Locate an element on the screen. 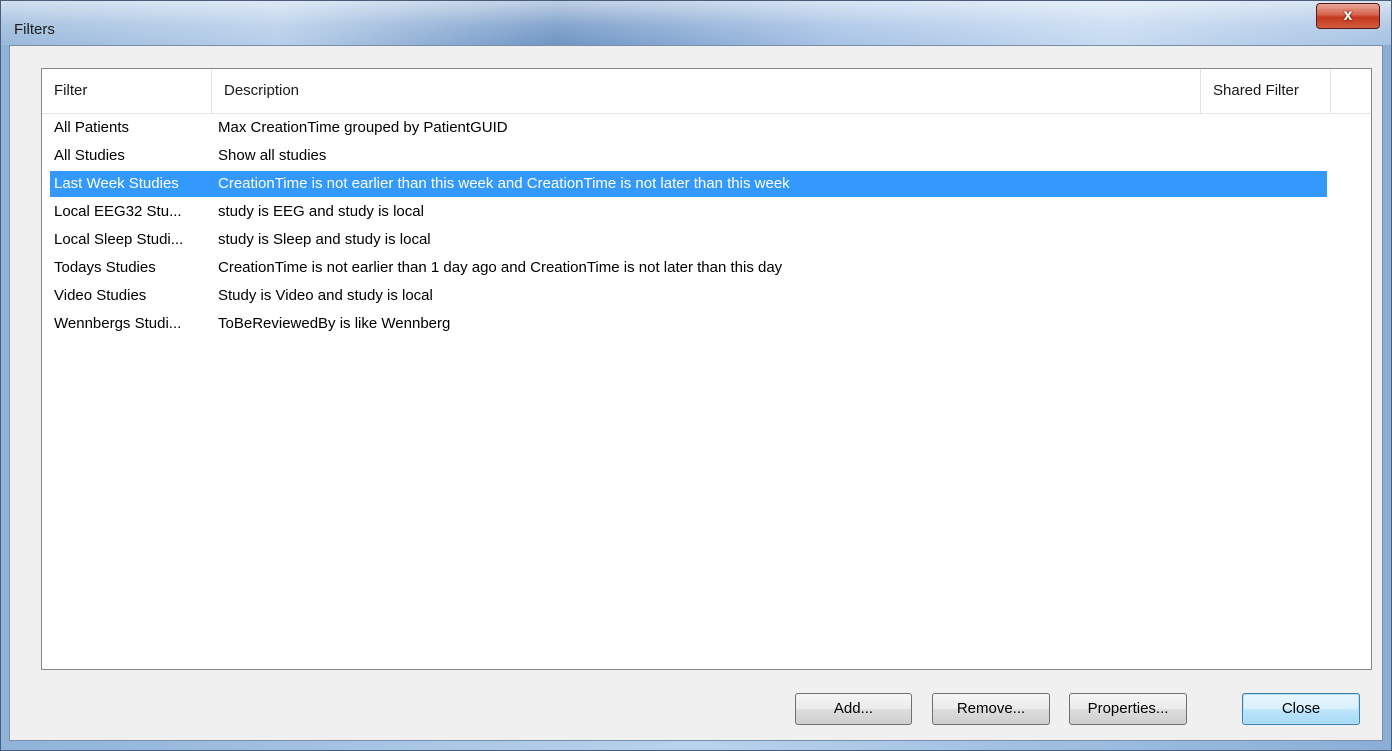  row-filter-name: All Patients is located at coordinates (92, 127).